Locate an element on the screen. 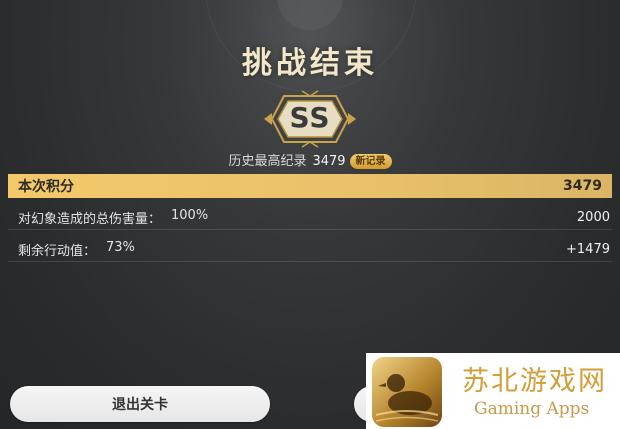 This screenshot has width=620, height=429. rank-badge: SS is located at coordinates (310, 119).